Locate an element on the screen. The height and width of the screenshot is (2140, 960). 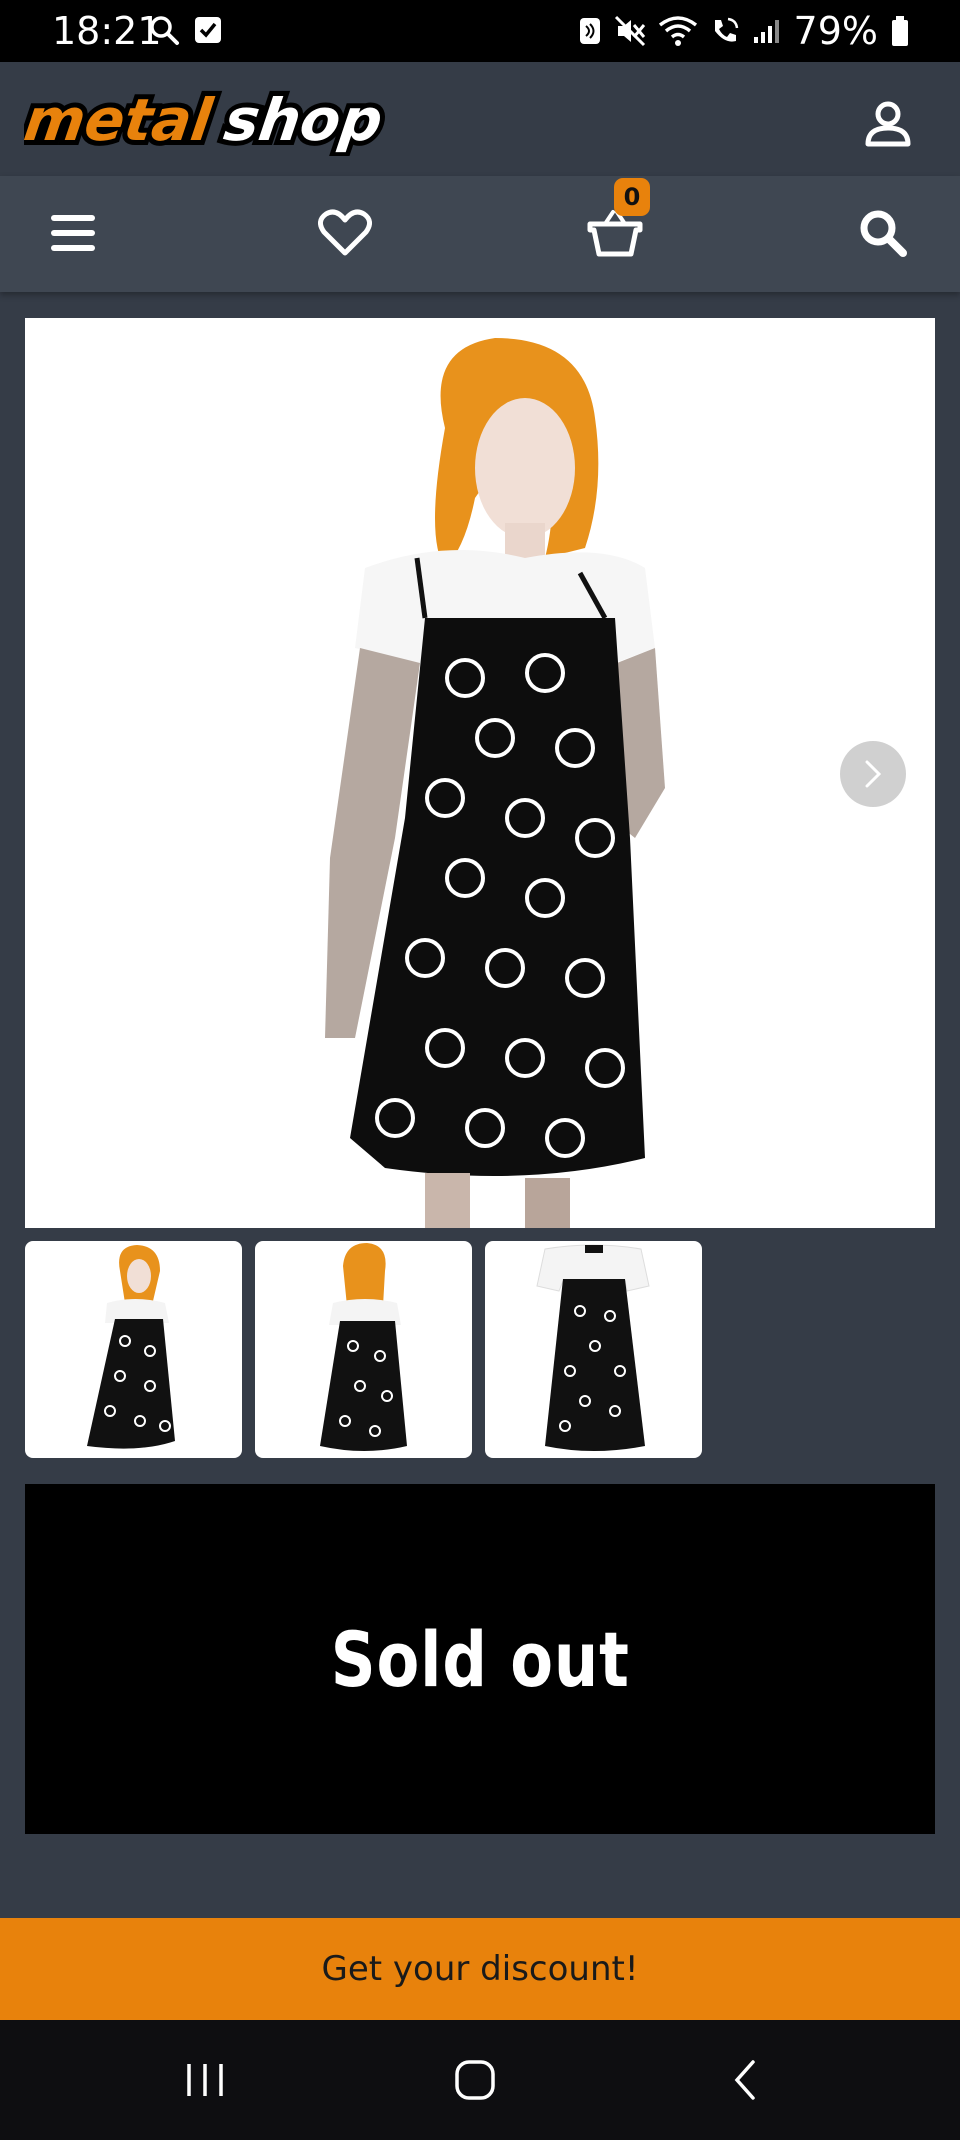
thumbnail-front-image is located at coordinates (131, 1347).